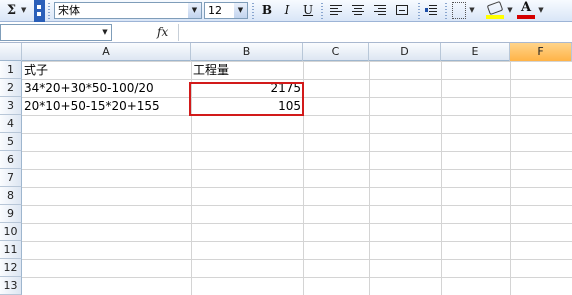  I want to click on increase-indent-icon, so click(431, 10).